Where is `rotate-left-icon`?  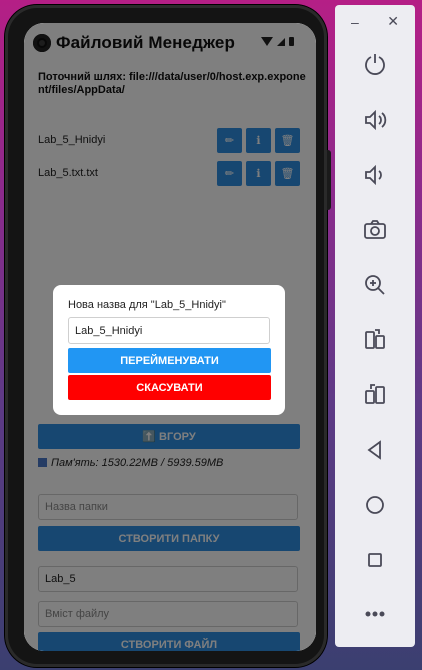
rotate-left-icon is located at coordinates (375, 339).